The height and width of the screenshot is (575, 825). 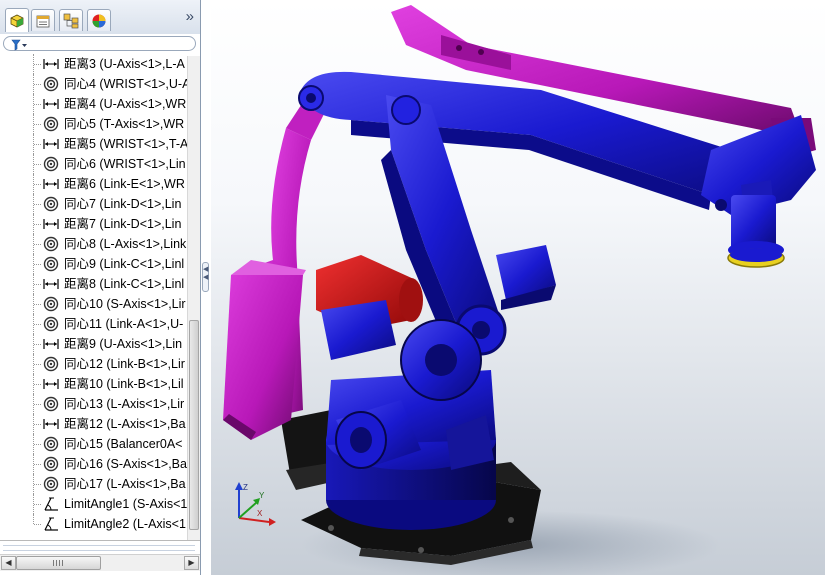 I want to click on tree-item: LimitAngle2 (L-Axis<1, so click(x=93, y=524).